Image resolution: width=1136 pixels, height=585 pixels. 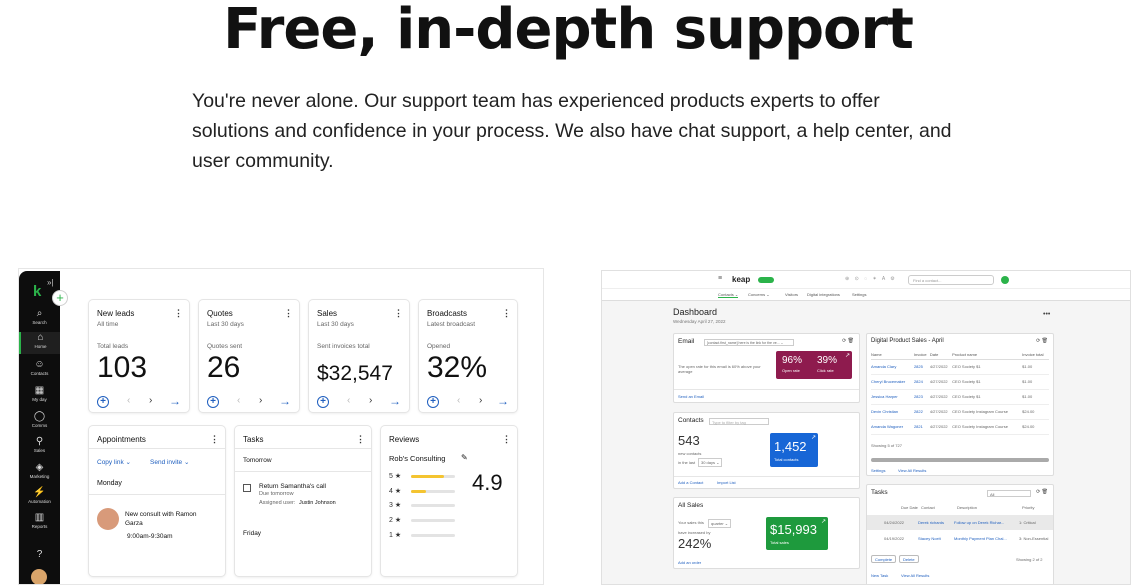 What do you see at coordinates (39, 554) in the screenshot?
I see `sidebar-item-help: ?` at bounding box center [39, 554].